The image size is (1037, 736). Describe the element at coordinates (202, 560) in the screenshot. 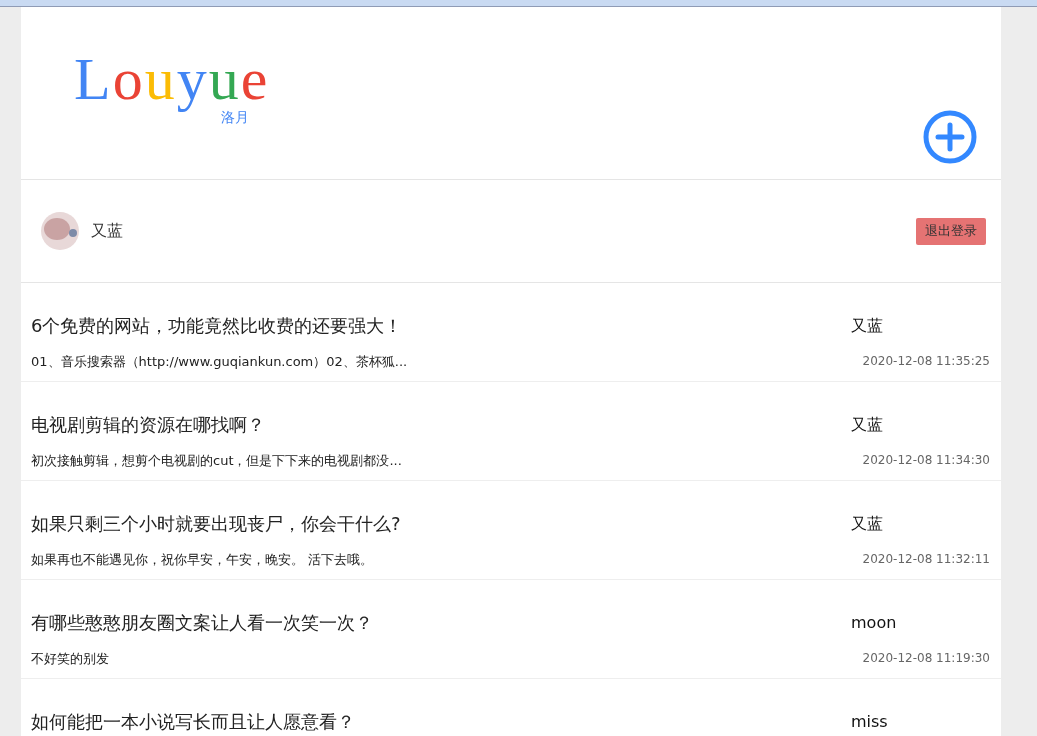

I see `post-excerpt: 如果再也不能遇见你，祝你早安，午安，晚安。 活下去哦。` at that location.